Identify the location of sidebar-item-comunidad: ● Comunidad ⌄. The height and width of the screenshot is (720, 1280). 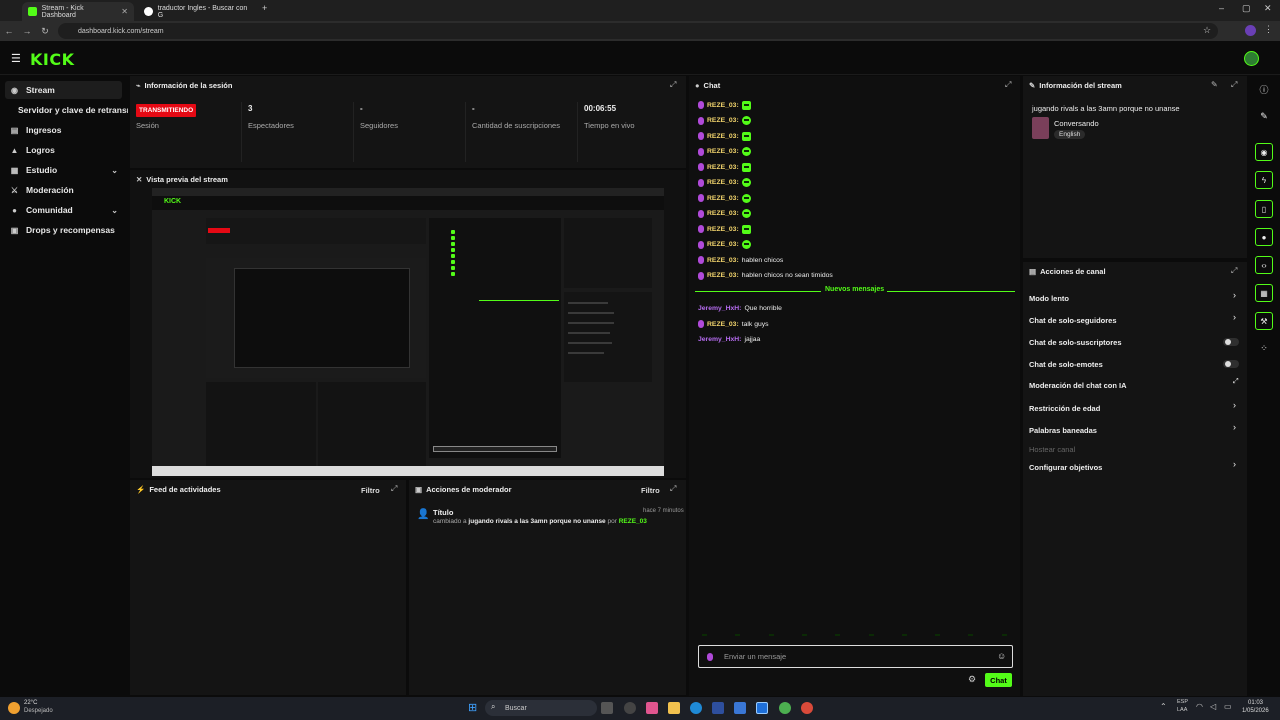
(63, 210).